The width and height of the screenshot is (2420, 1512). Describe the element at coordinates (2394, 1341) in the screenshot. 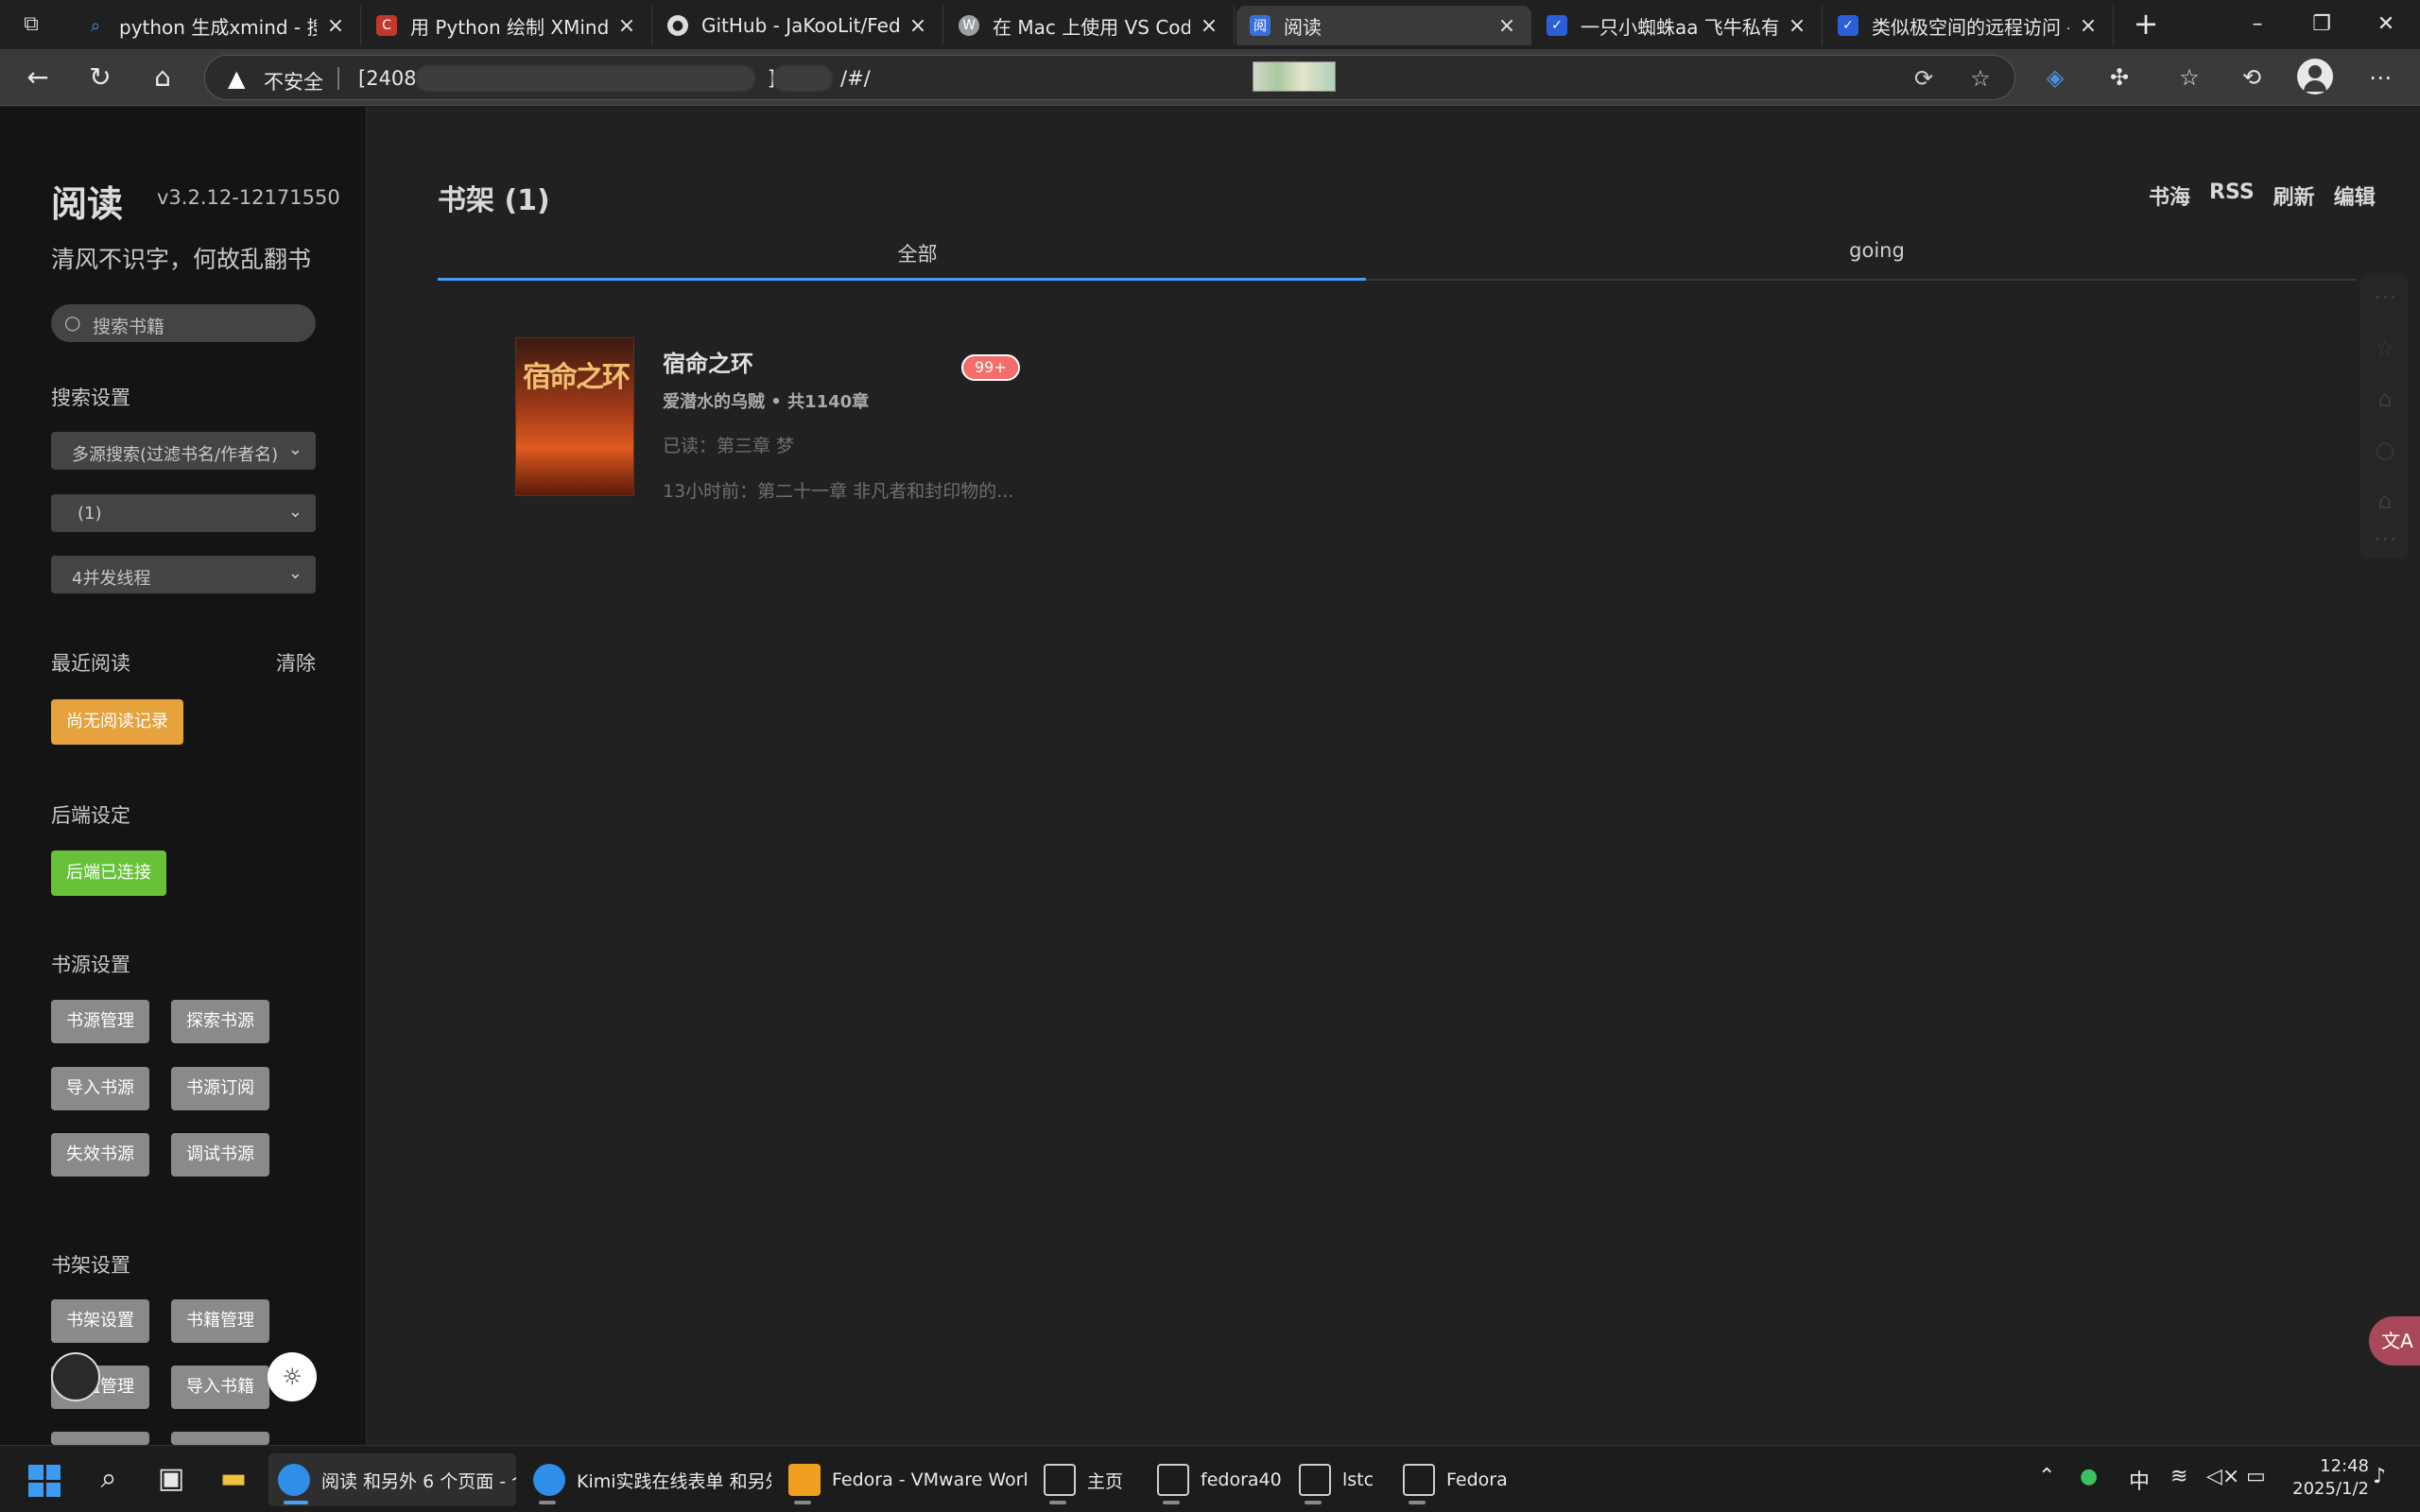

I see `translate-icon: 文A` at that location.